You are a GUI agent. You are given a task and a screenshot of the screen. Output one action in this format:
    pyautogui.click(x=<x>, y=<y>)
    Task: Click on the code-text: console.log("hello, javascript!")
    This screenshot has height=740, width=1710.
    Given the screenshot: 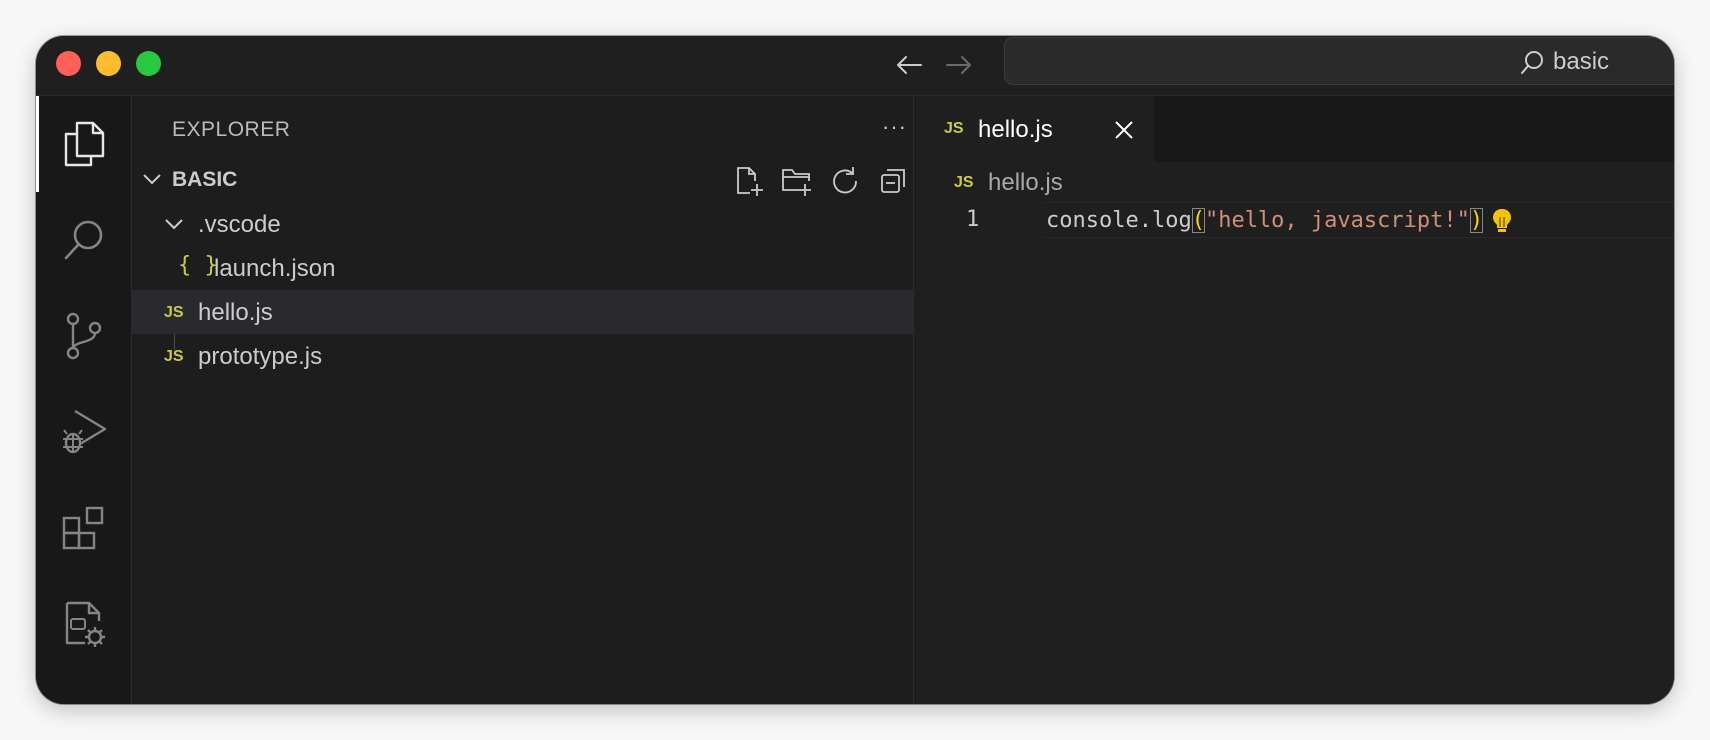 What is the action you would take?
    pyautogui.click(x=1279, y=221)
    